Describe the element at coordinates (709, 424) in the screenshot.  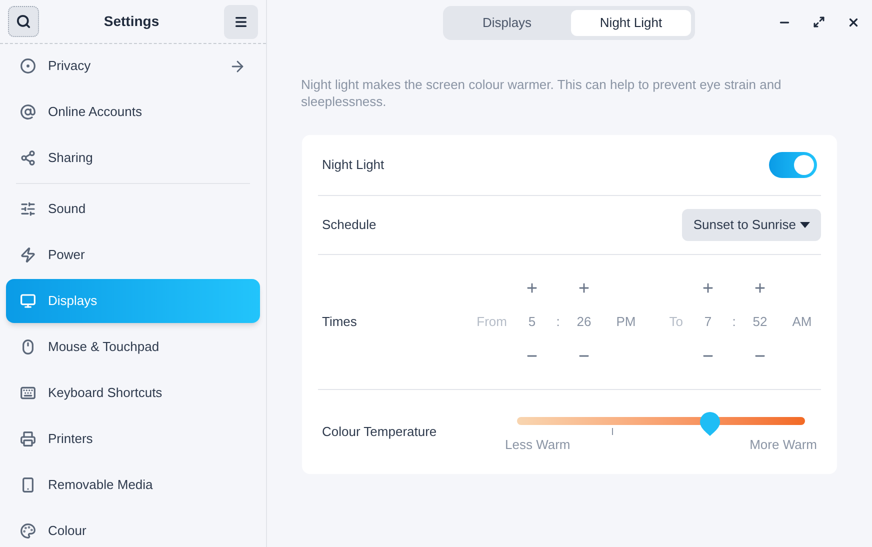
I see `slider-thumb` at that location.